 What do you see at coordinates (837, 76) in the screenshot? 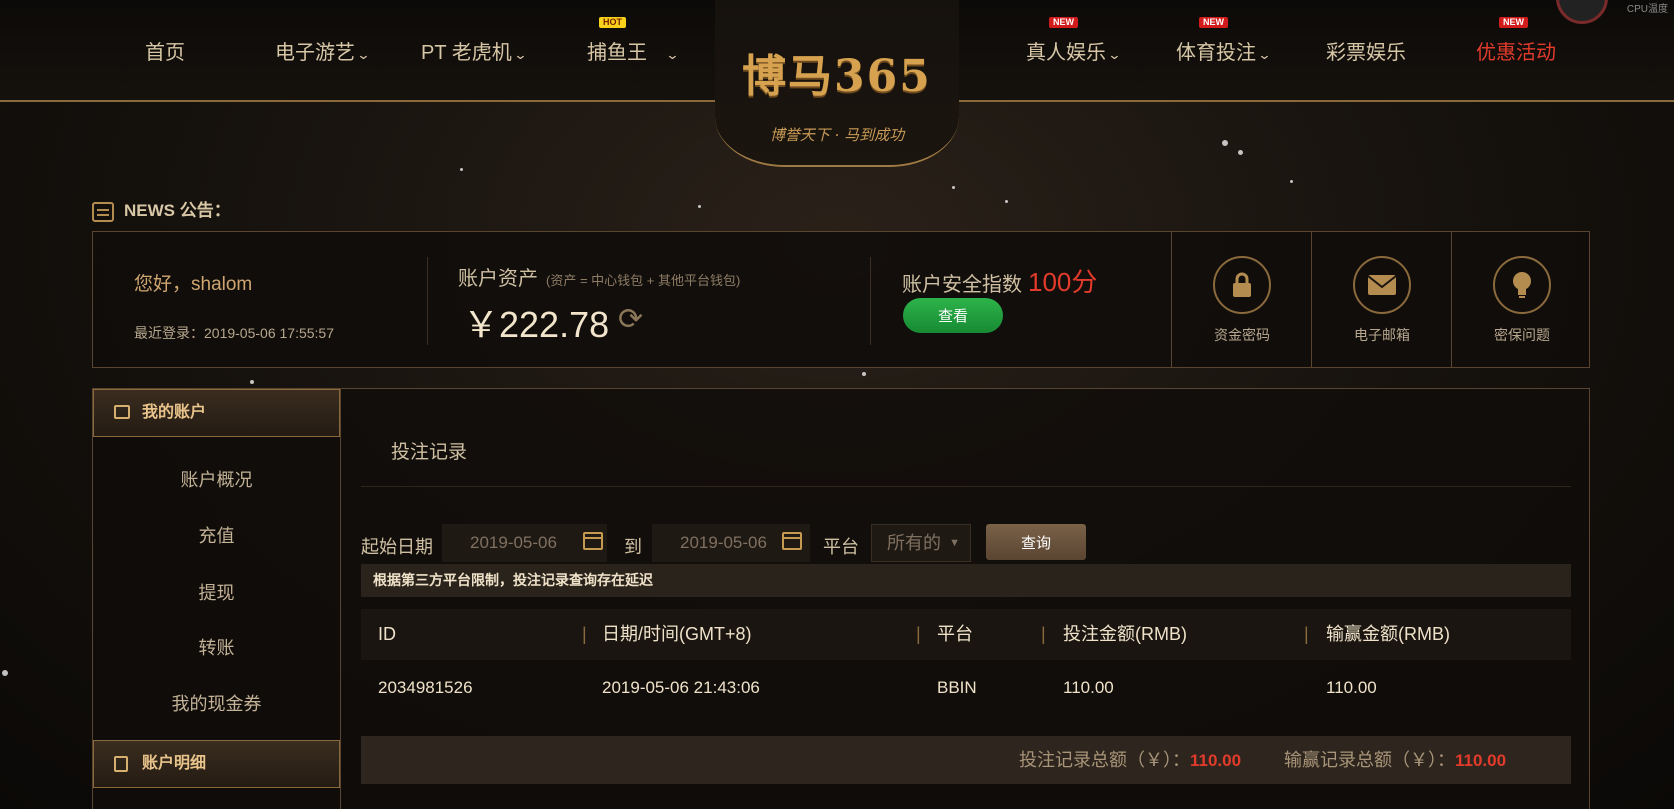
I see `logo-text: 博马365` at bounding box center [837, 76].